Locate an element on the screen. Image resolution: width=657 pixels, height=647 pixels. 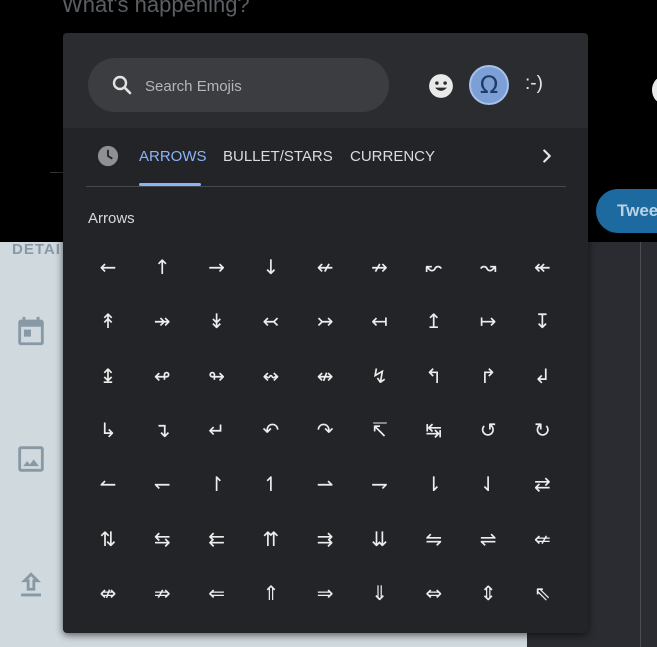
symbol-item: ↵ is located at coordinates (217, 430).